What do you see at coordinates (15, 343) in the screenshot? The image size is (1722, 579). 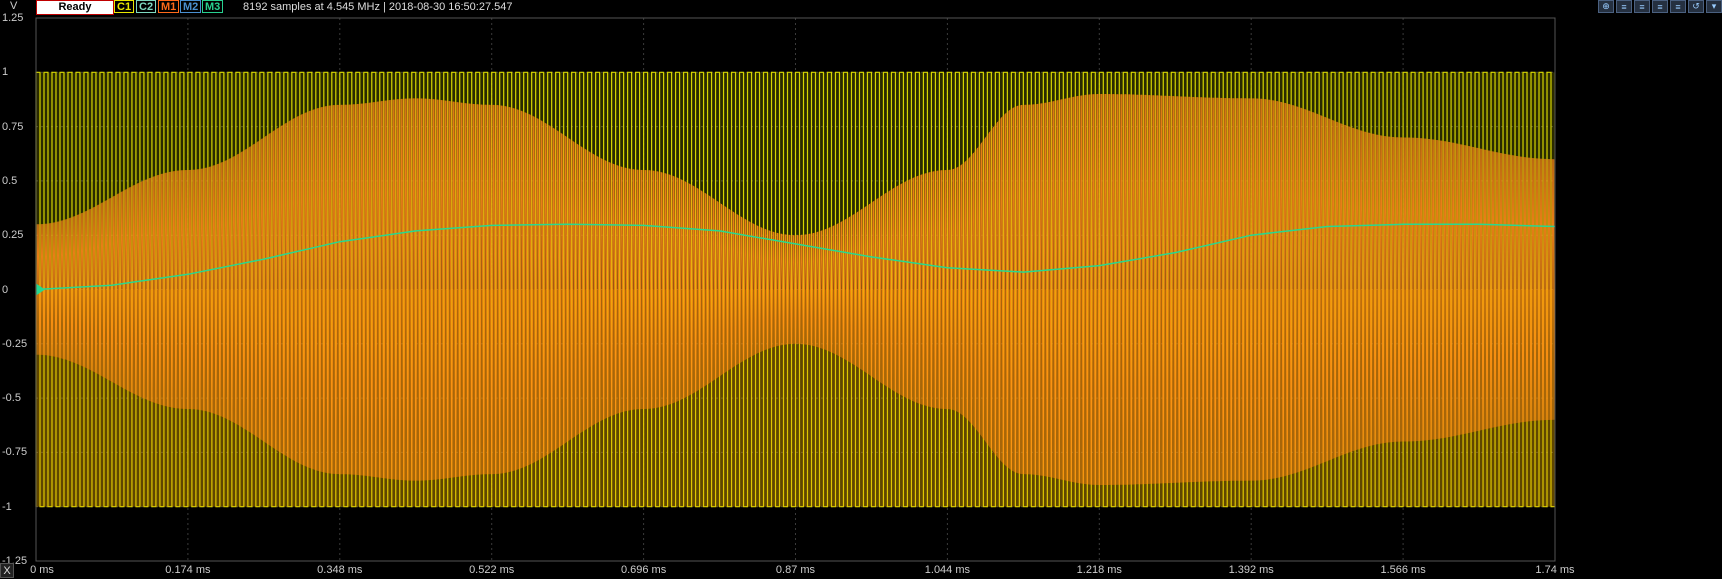 I see `y-tick-label: -0.25` at bounding box center [15, 343].